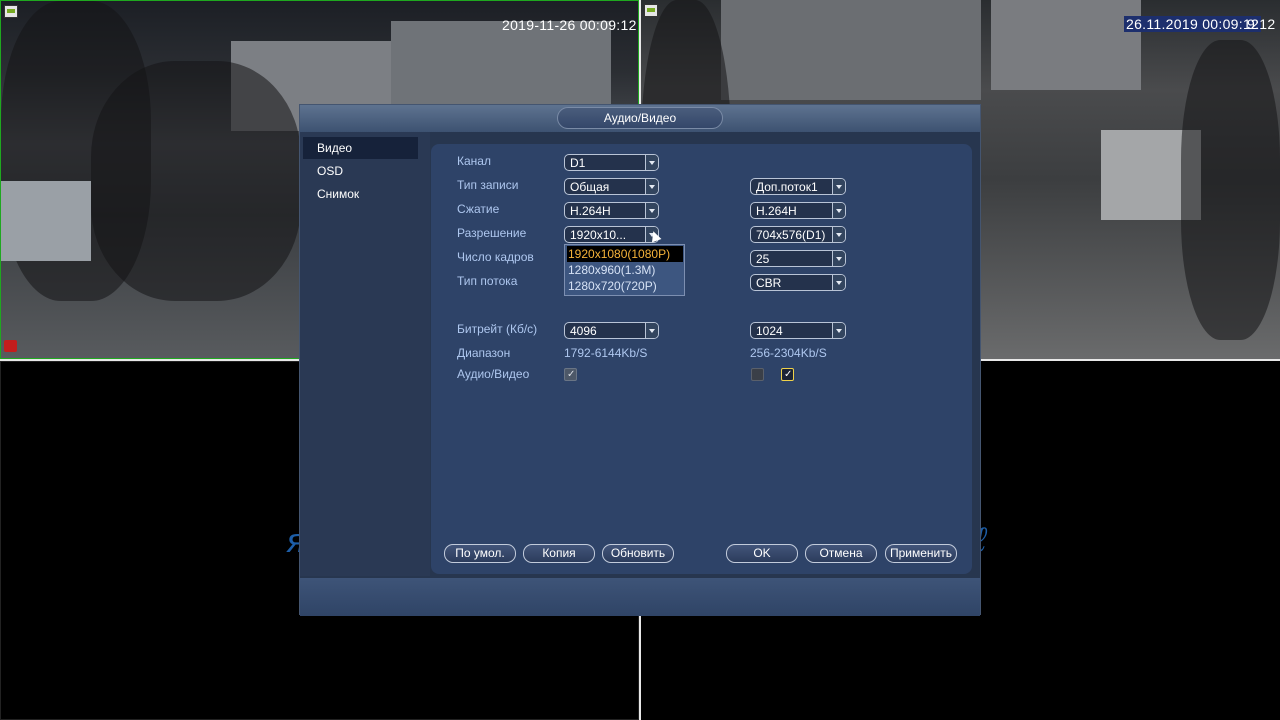  Describe the element at coordinates (559, 553) in the screenshot. I see `copy-button: Копия` at that location.